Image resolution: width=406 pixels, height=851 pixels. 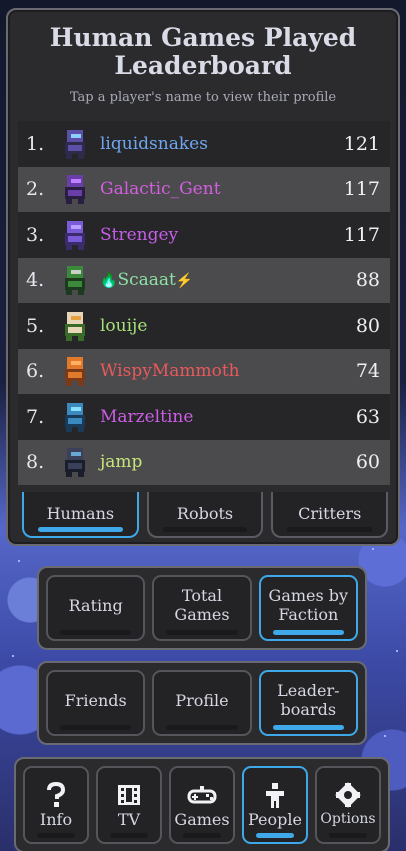 I want to click on rank-number: 6., so click(x=35, y=371).